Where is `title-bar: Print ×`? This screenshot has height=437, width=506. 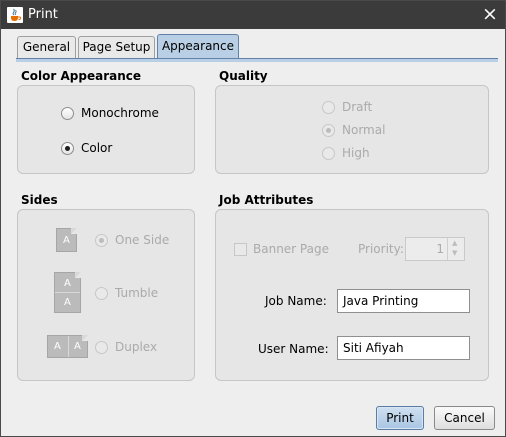 title-bar: Print × is located at coordinates (253, 15).